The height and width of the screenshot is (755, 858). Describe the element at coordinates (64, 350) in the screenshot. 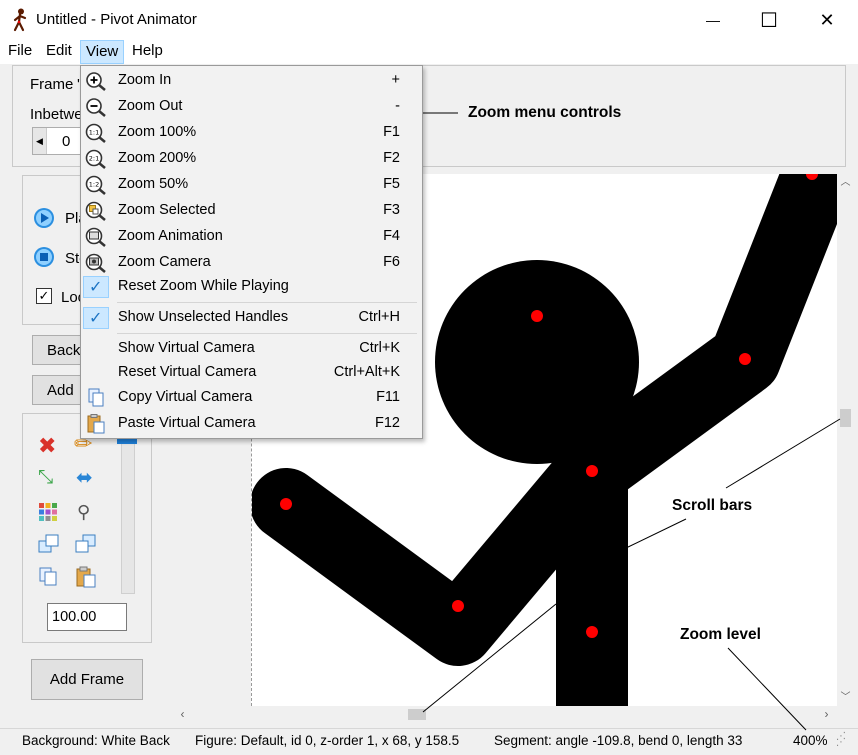

I see `back-button-label: Back` at that location.